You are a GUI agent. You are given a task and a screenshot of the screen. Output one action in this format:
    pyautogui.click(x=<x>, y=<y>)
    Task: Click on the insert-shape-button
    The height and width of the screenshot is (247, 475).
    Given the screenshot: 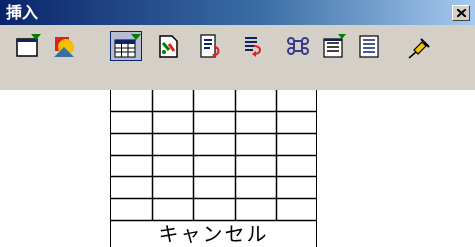 What is the action you would take?
    pyautogui.click(x=64, y=46)
    